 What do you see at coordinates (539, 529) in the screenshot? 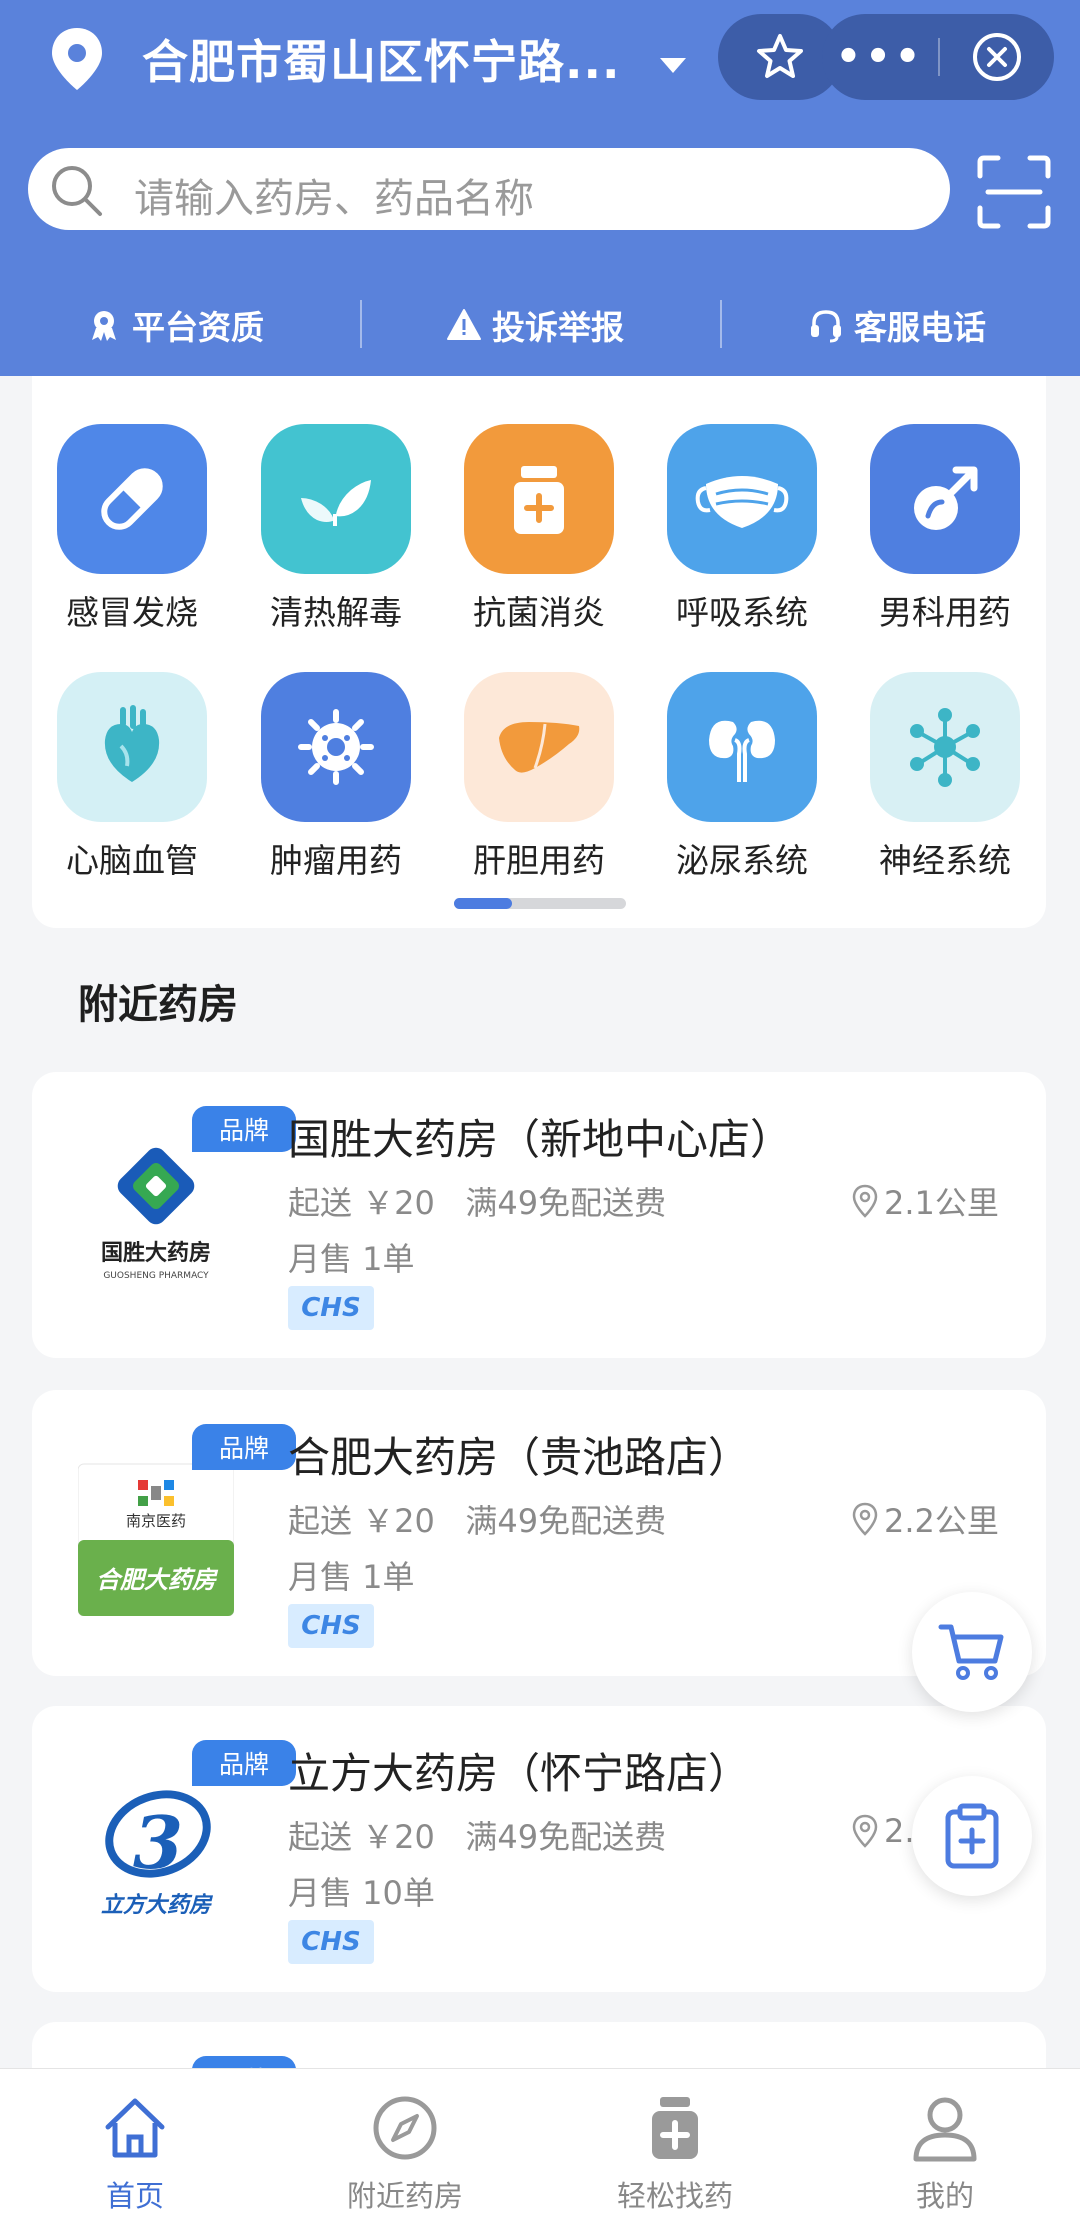
I see `category-antibacterial: 抗菌消炎` at bounding box center [539, 529].